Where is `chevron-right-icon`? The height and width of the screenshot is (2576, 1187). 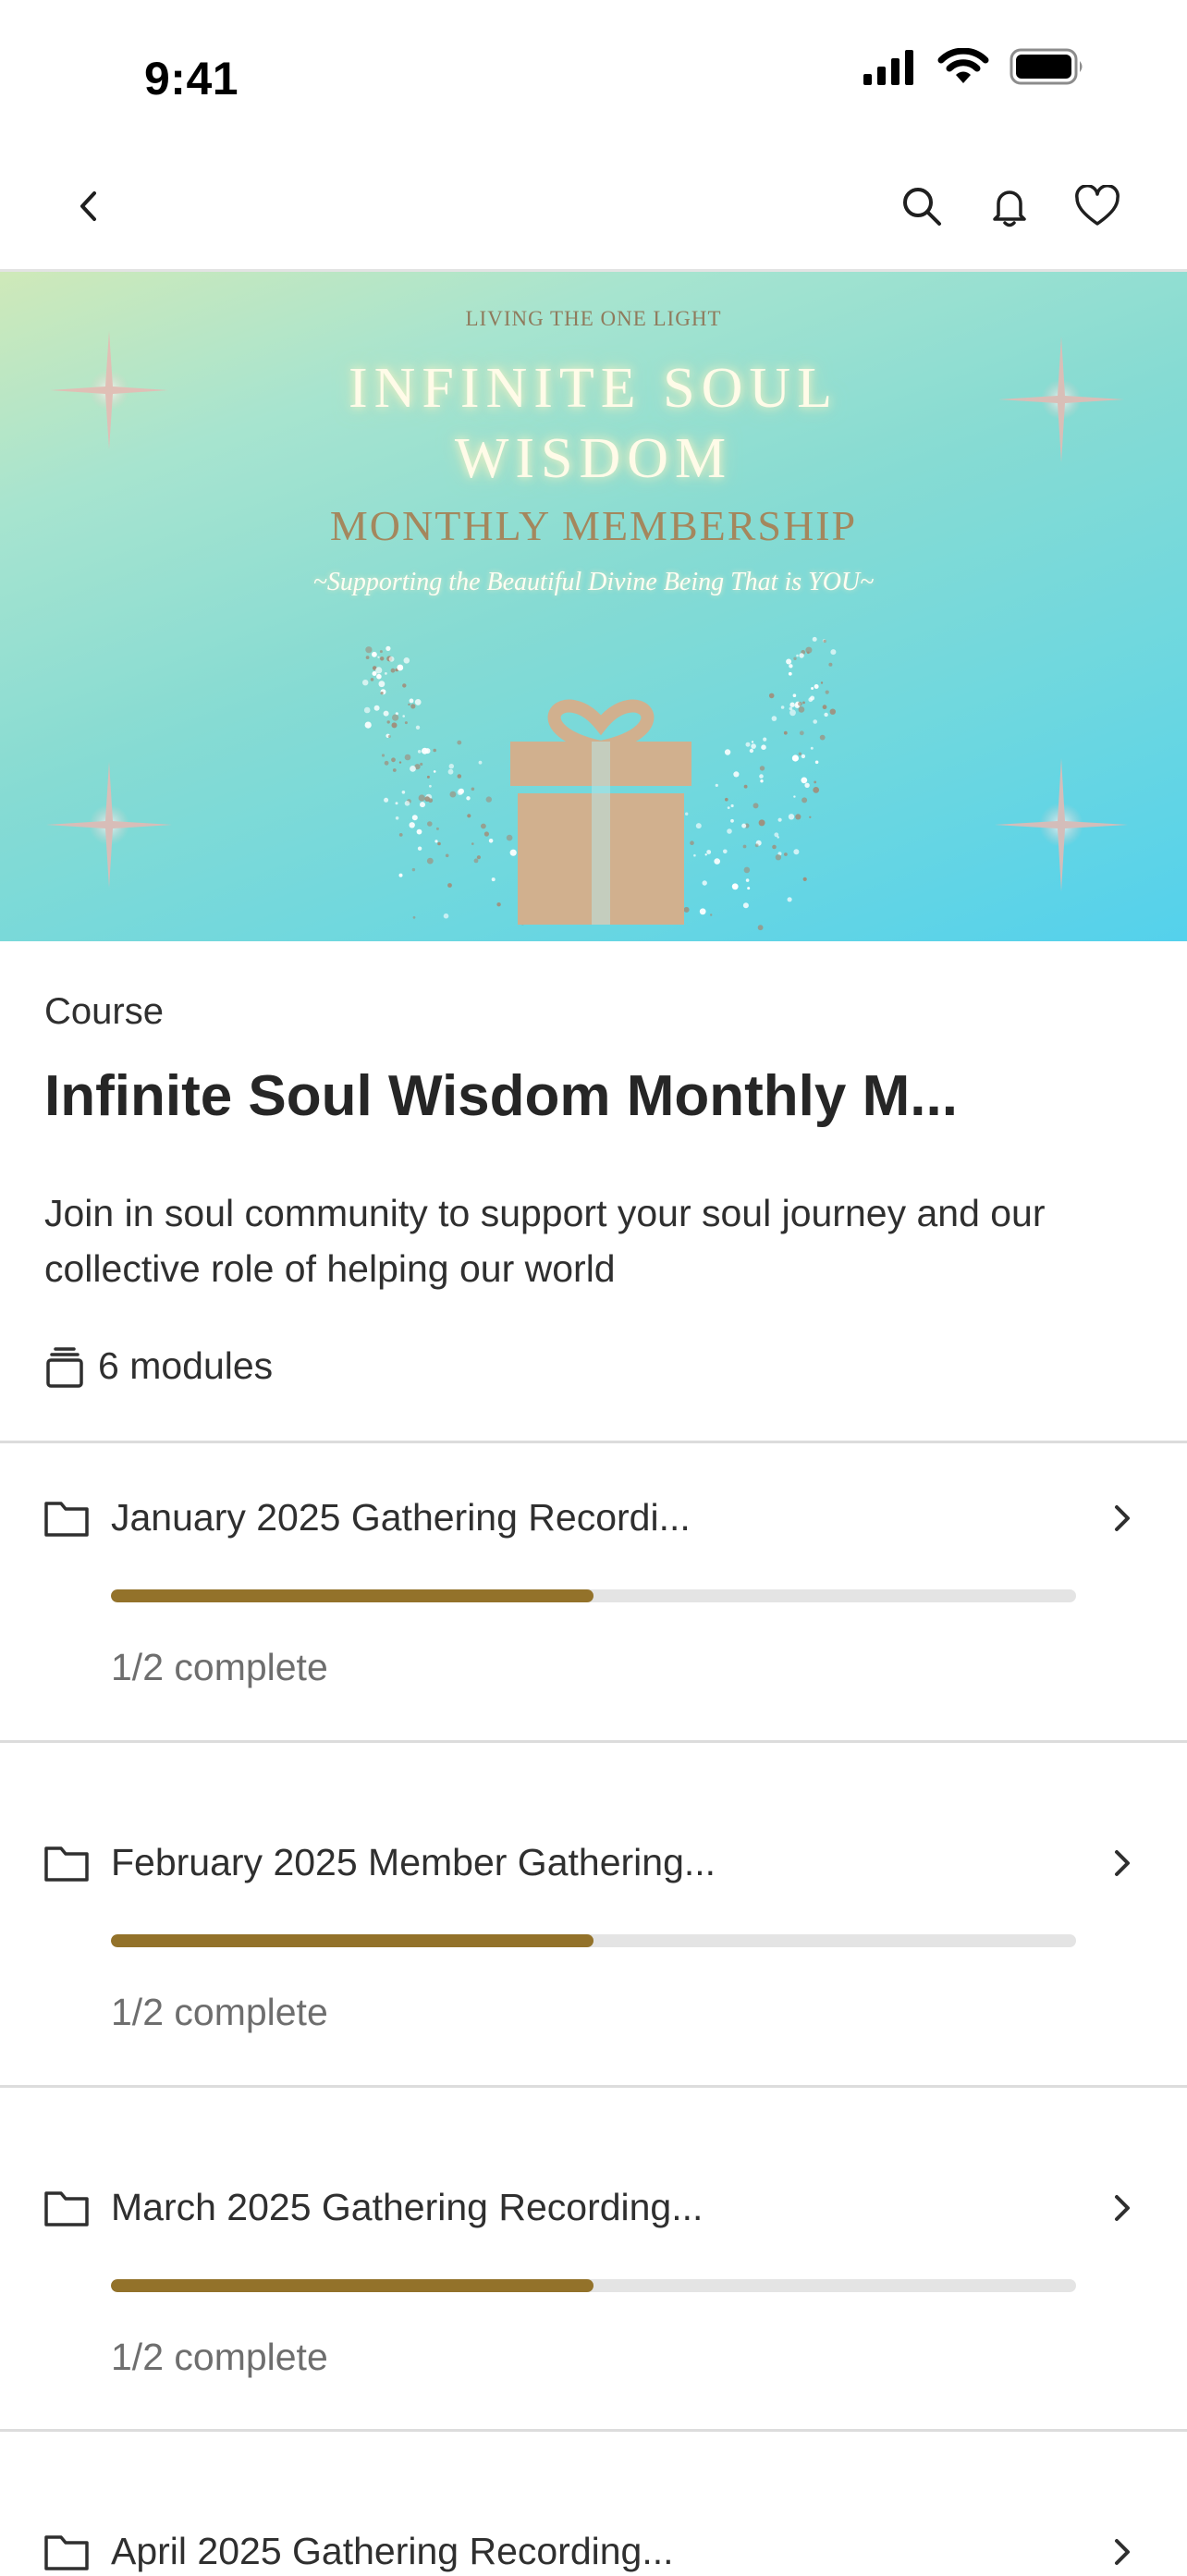
chevron-right-icon is located at coordinates (1122, 1863).